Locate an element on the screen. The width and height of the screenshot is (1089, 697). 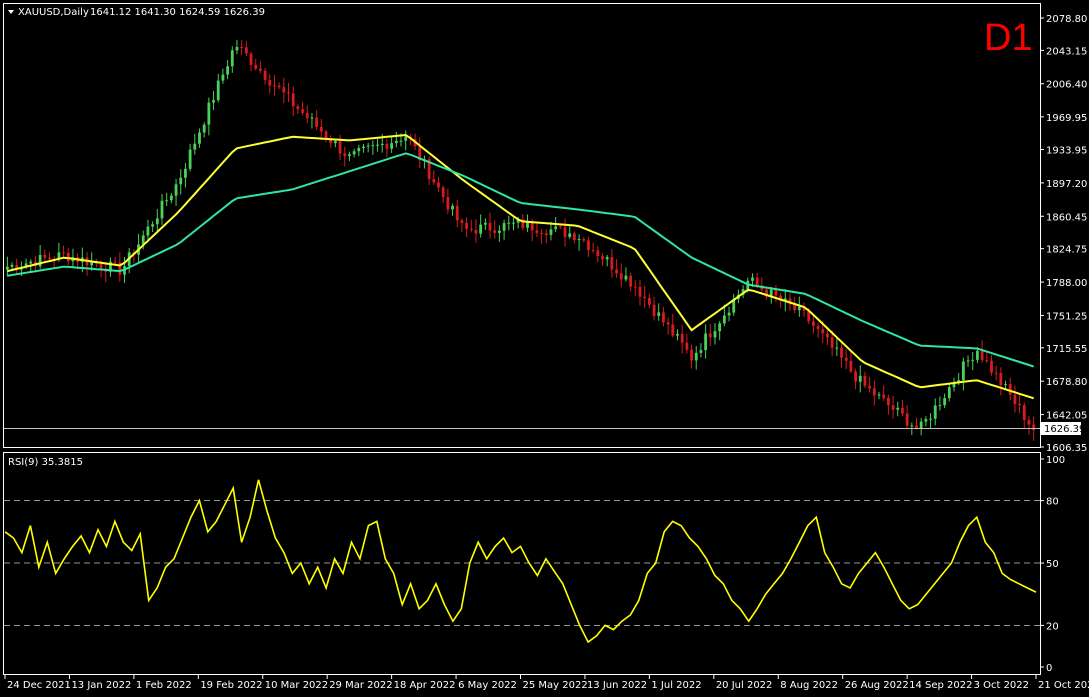
date-tick-label: 29 Mar 2022 is located at coordinates (360, 685).